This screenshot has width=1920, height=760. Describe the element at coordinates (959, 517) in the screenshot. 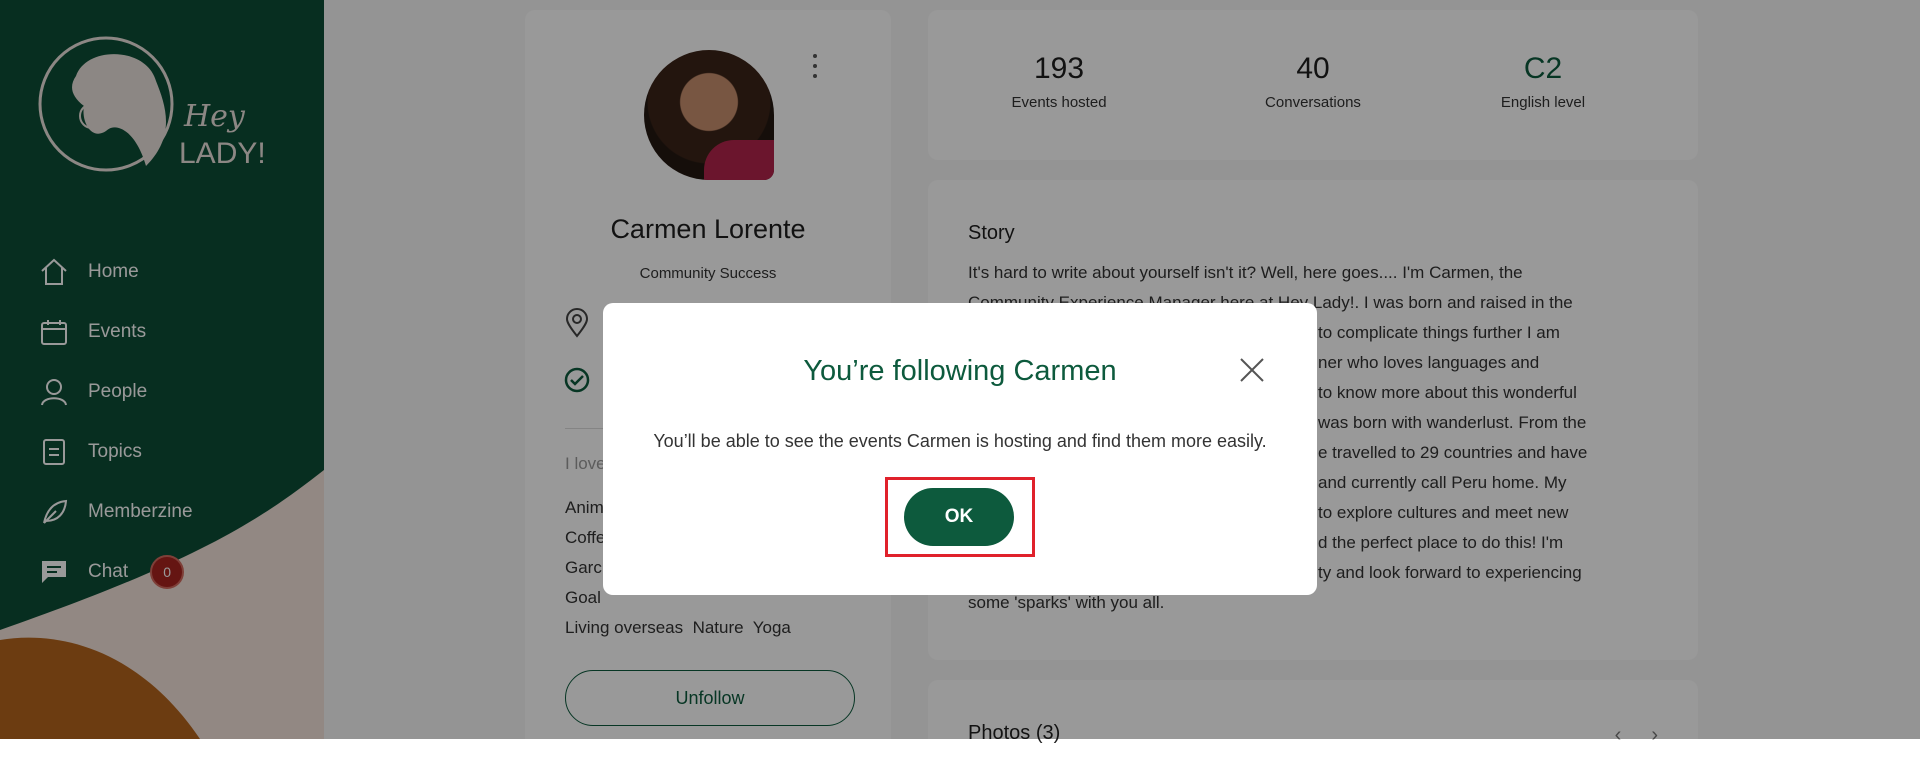

I see `ok-button: OK` at that location.